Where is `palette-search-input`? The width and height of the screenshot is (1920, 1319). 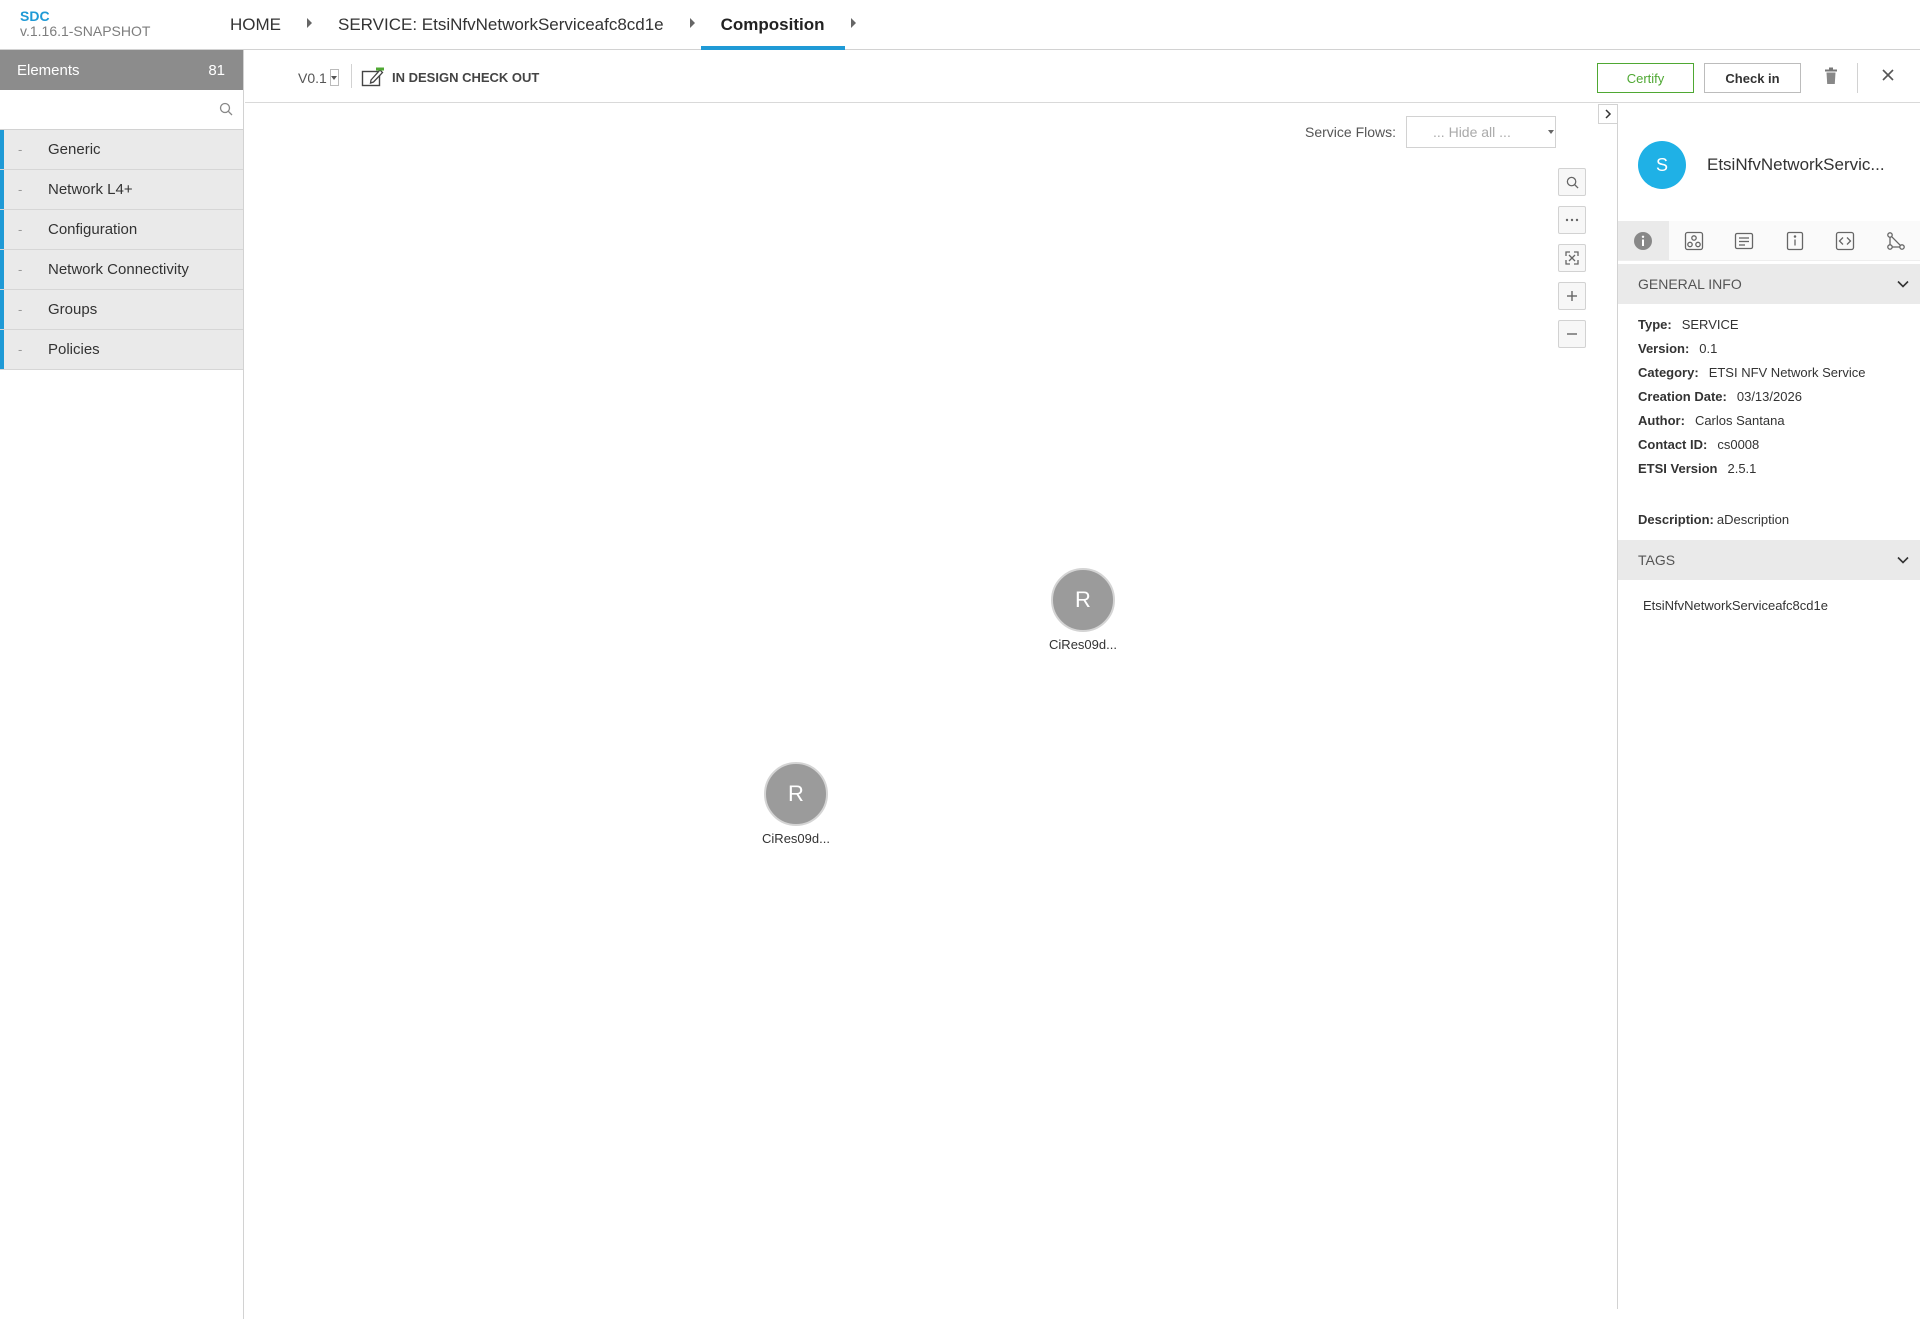 palette-search-input is located at coordinates (121, 109).